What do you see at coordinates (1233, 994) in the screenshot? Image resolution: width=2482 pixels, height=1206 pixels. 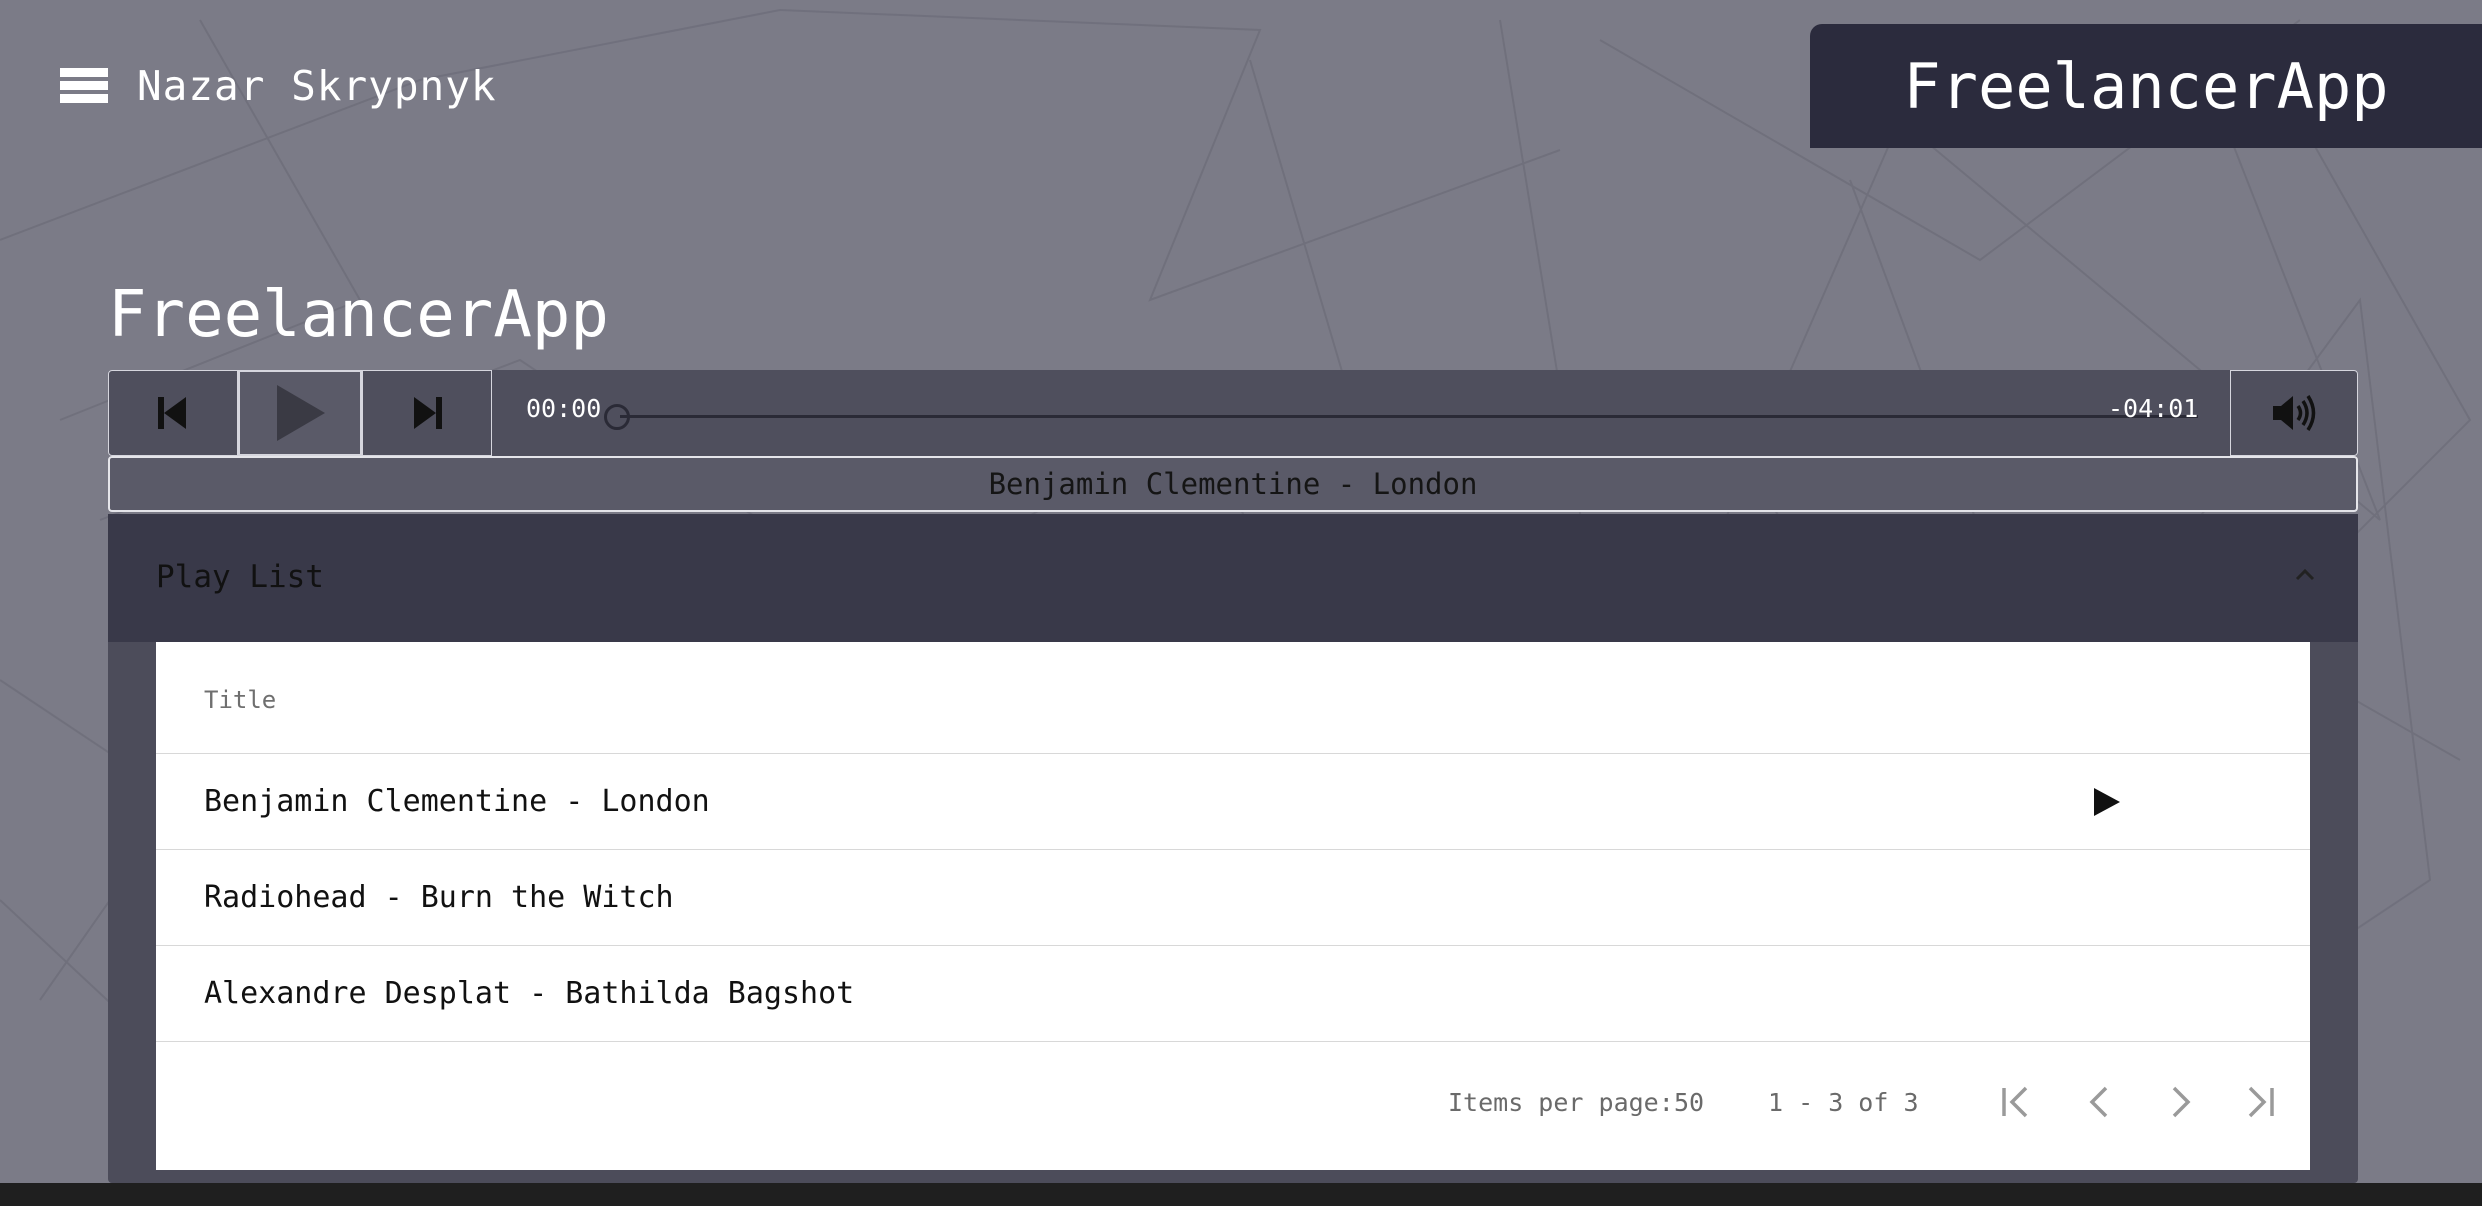 I see `table-row: Alexandre Desplat - Bathilda Bagshot` at bounding box center [1233, 994].